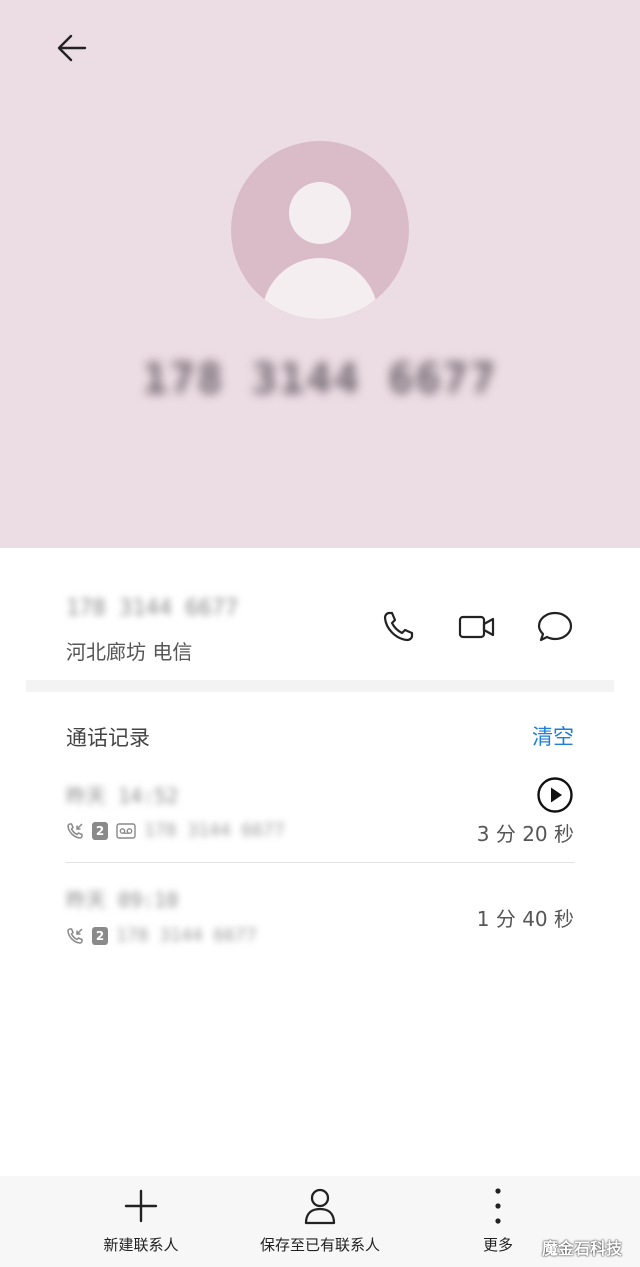 The width and height of the screenshot is (640, 1267). Describe the element at coordinates (320, 288) in the screenshot. I see `avatar-body` at that location.